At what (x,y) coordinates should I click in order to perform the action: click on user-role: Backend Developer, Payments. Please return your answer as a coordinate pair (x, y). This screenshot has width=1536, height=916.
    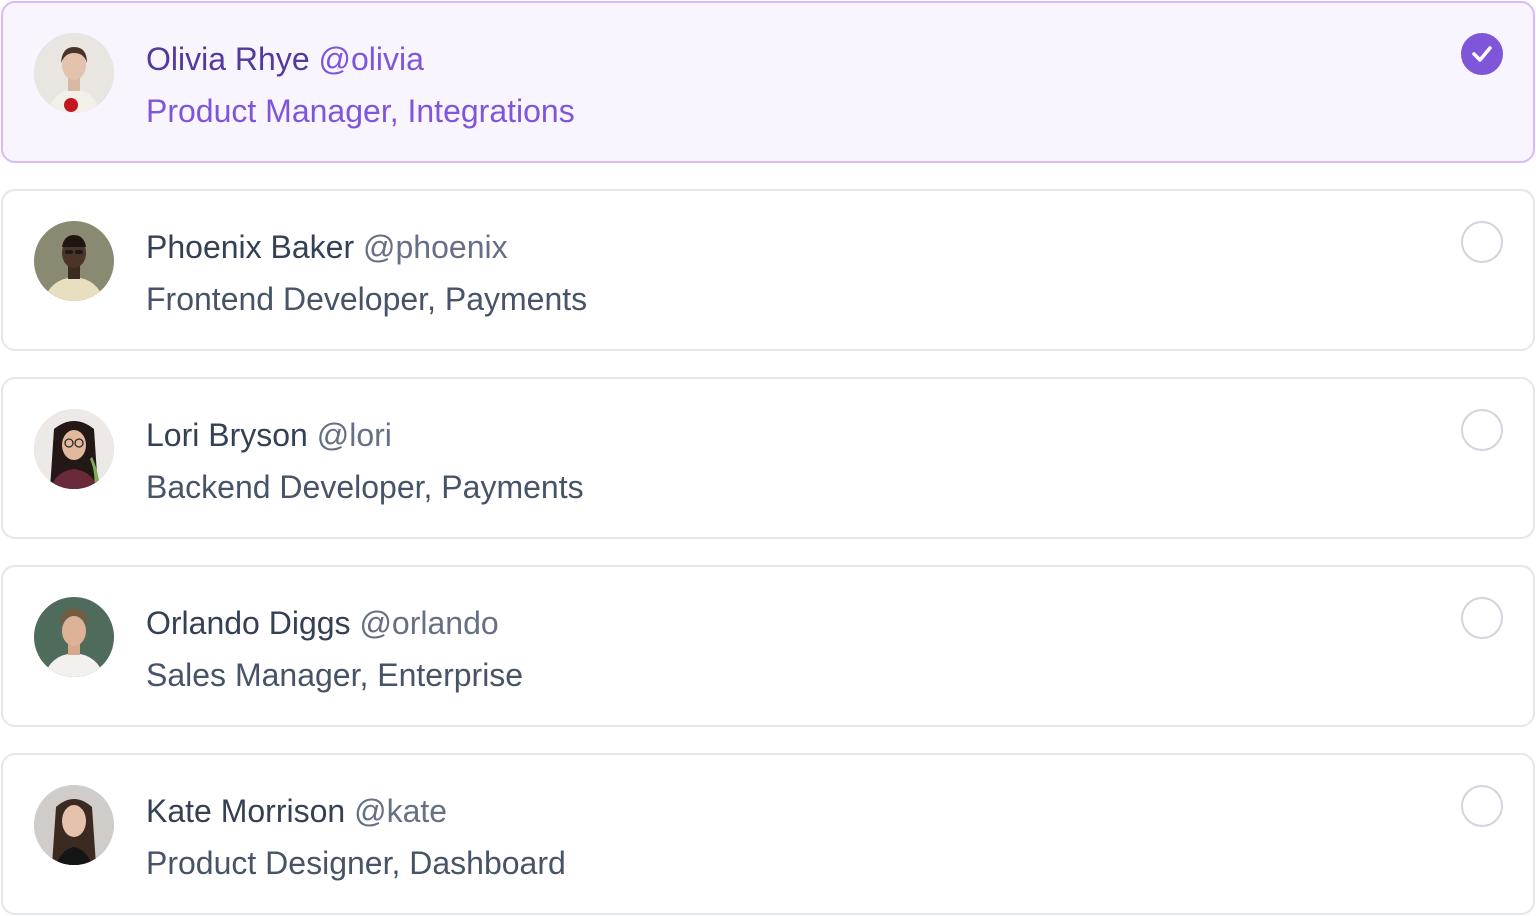
    Looking at the image, I should click on (365, 487).